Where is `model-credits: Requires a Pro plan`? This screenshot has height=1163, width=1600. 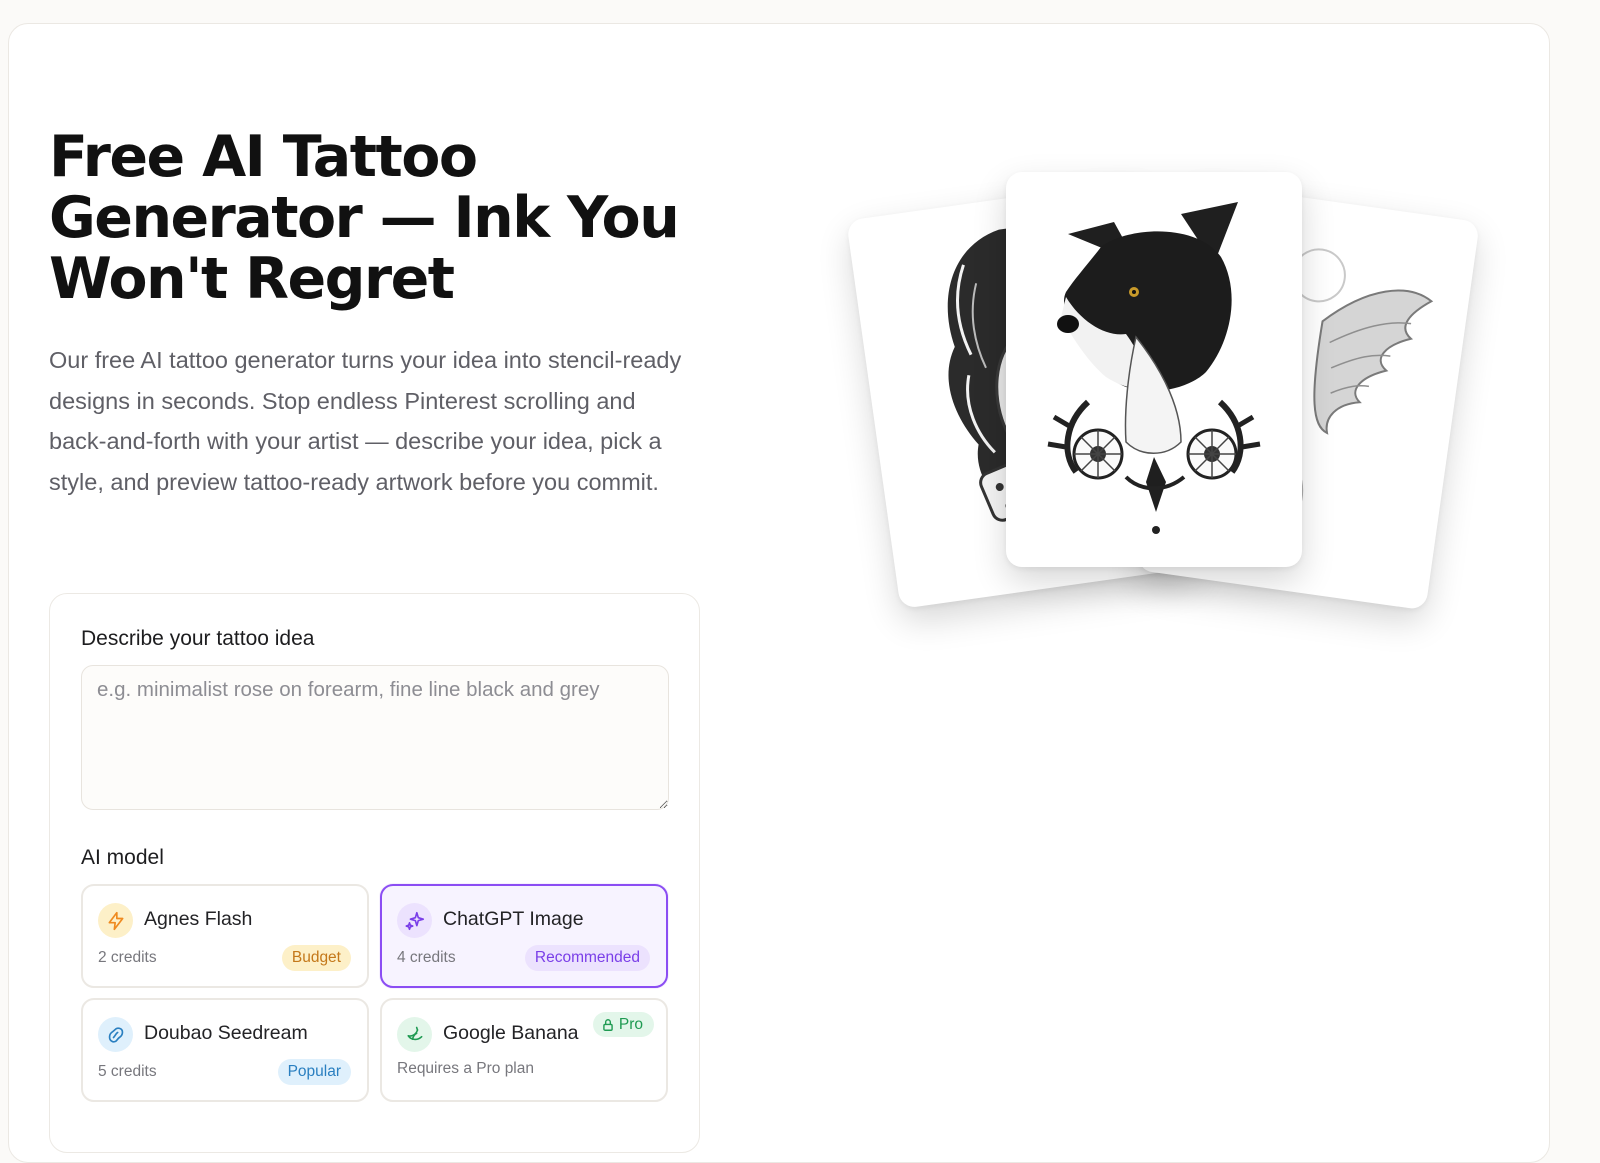 model-credits: Requires a Pro plan is located at coordinates (465, 1068).